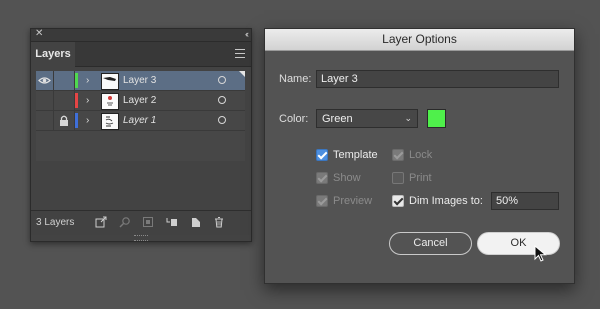 Image resolution: width=600 pixels, height=309 pixels. I want to click on lock-icon, so click(64, 120).